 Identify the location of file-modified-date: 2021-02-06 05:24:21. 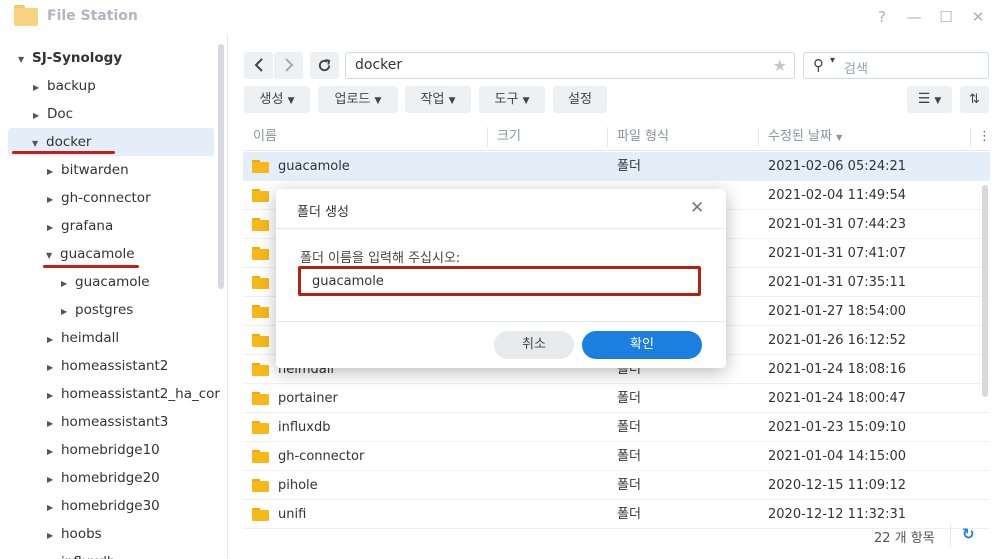
(837, 166).